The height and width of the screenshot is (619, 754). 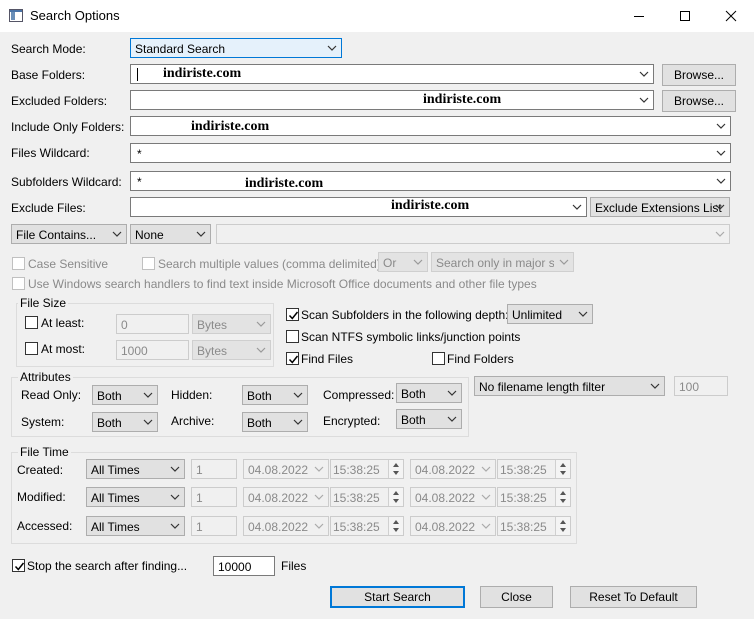 I want to click on accessed-mode-select: All Times, so click(x=135, y=526).